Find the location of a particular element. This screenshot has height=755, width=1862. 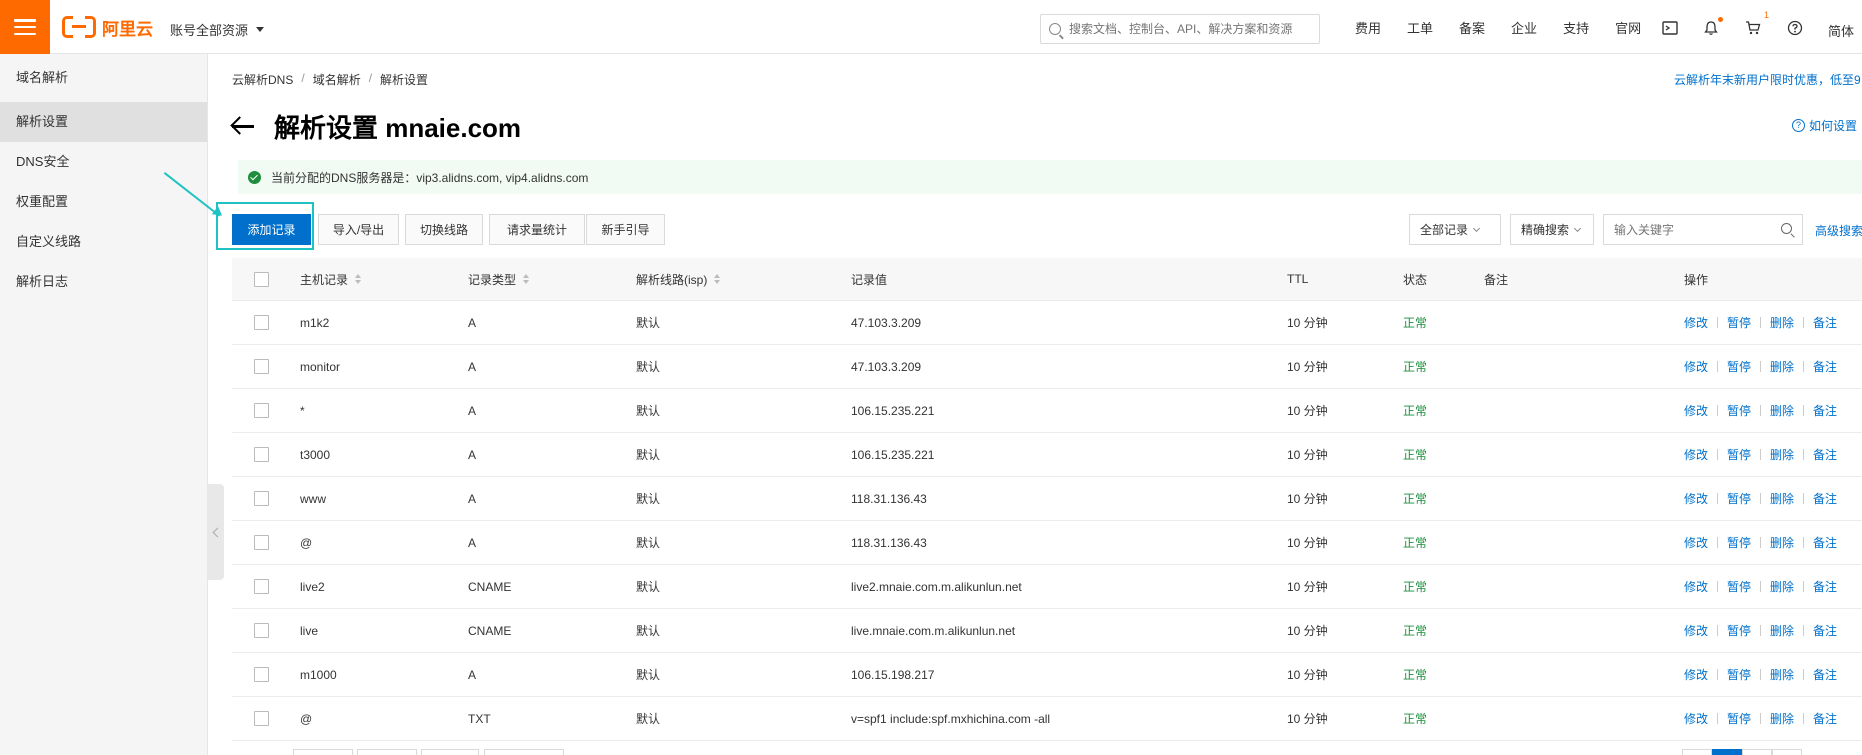

back-arrow-icon is located at coordinates (244, 126).